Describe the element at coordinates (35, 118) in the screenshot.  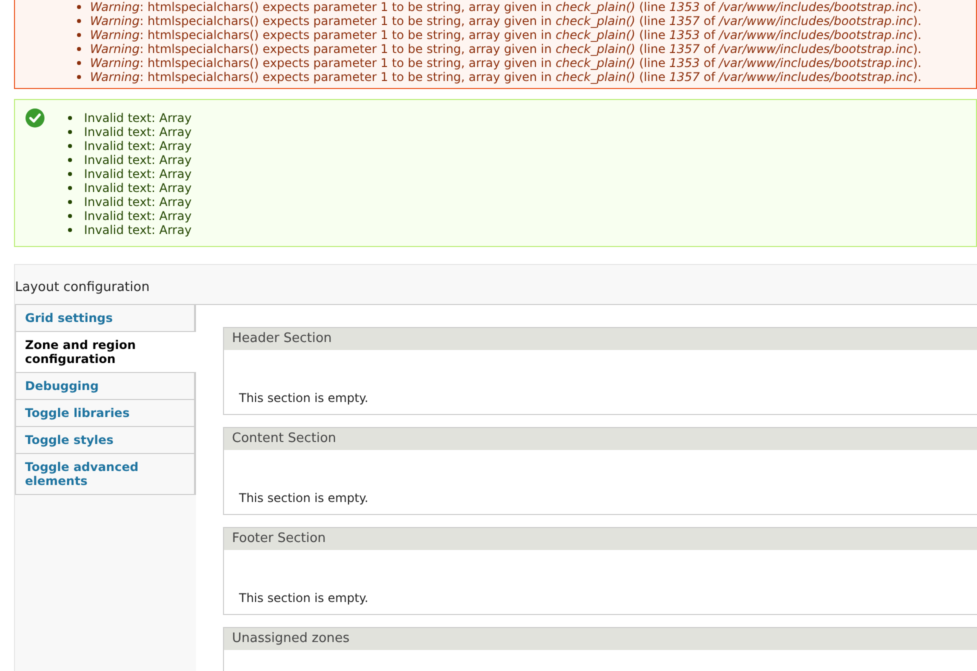
I see `checkmark-icon` at that location.